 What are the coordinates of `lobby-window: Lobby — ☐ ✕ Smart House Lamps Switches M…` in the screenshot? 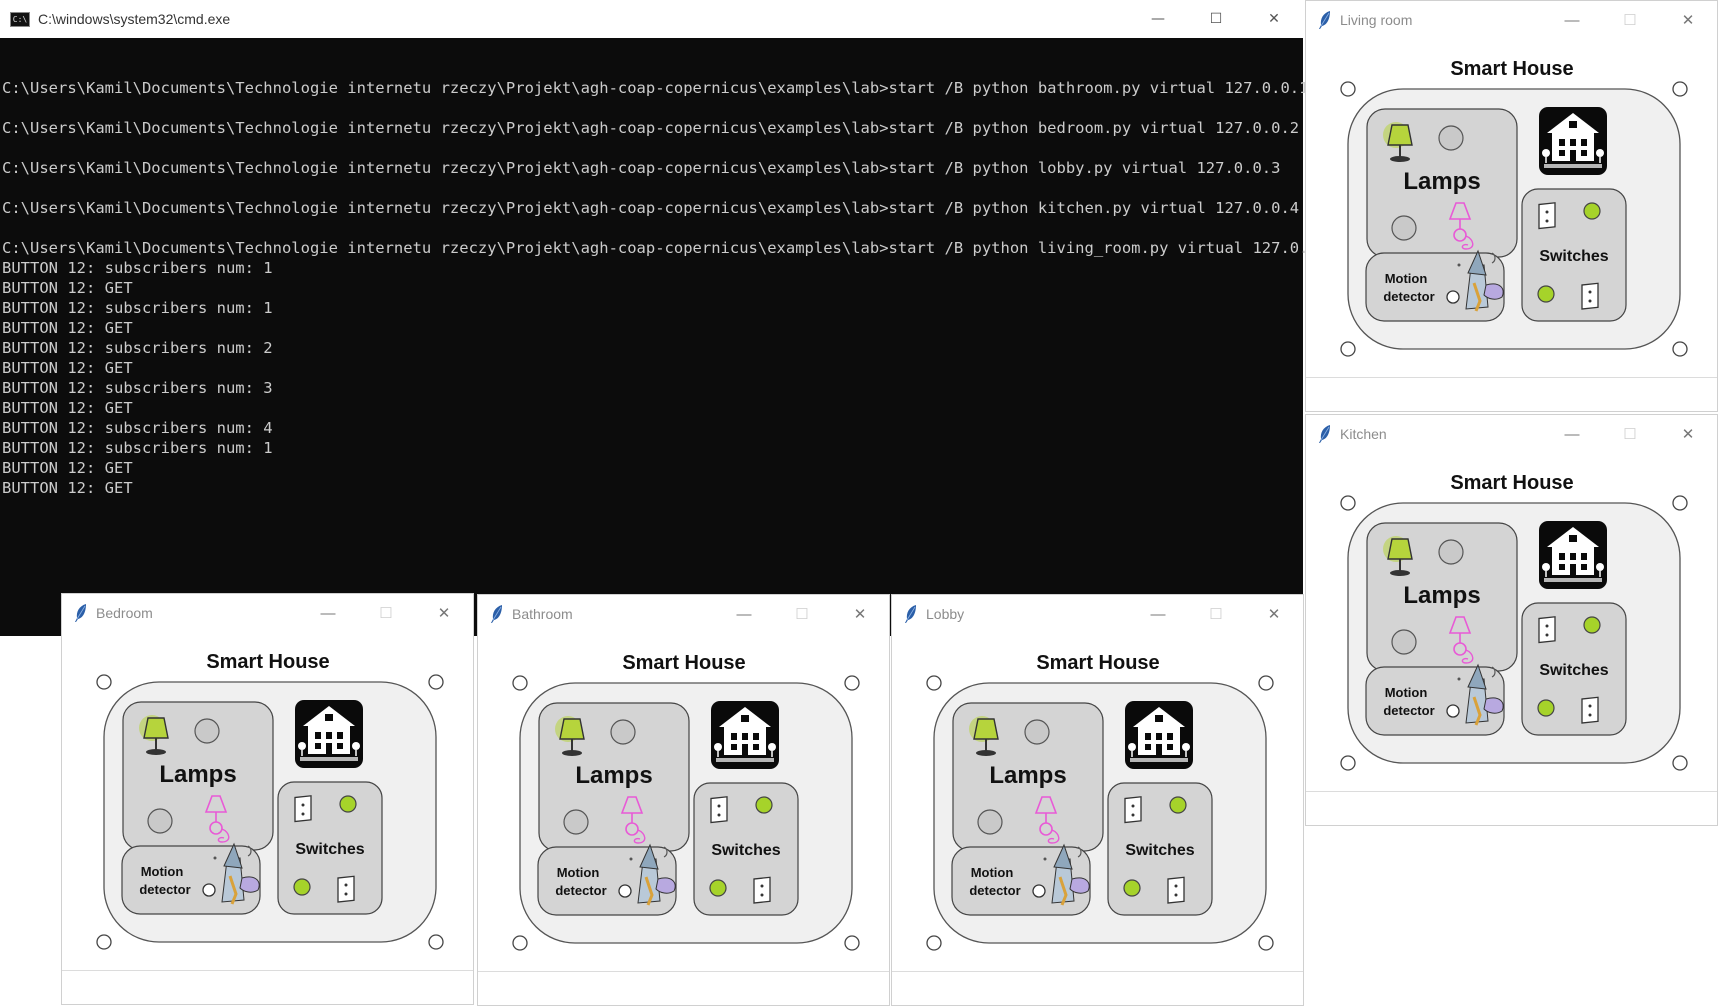 It's located at (1097, 800).